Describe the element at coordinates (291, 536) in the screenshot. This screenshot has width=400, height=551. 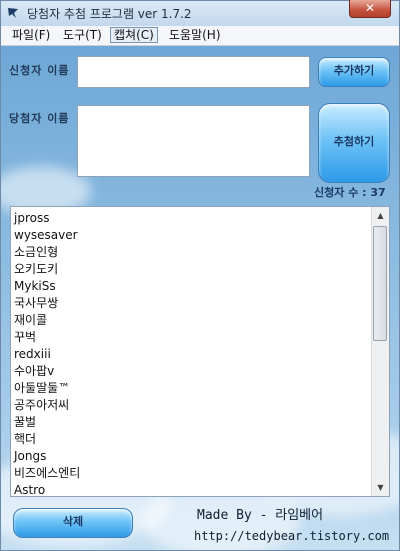
I see `blog-url: http://tedybear.tistory.com` at that location.